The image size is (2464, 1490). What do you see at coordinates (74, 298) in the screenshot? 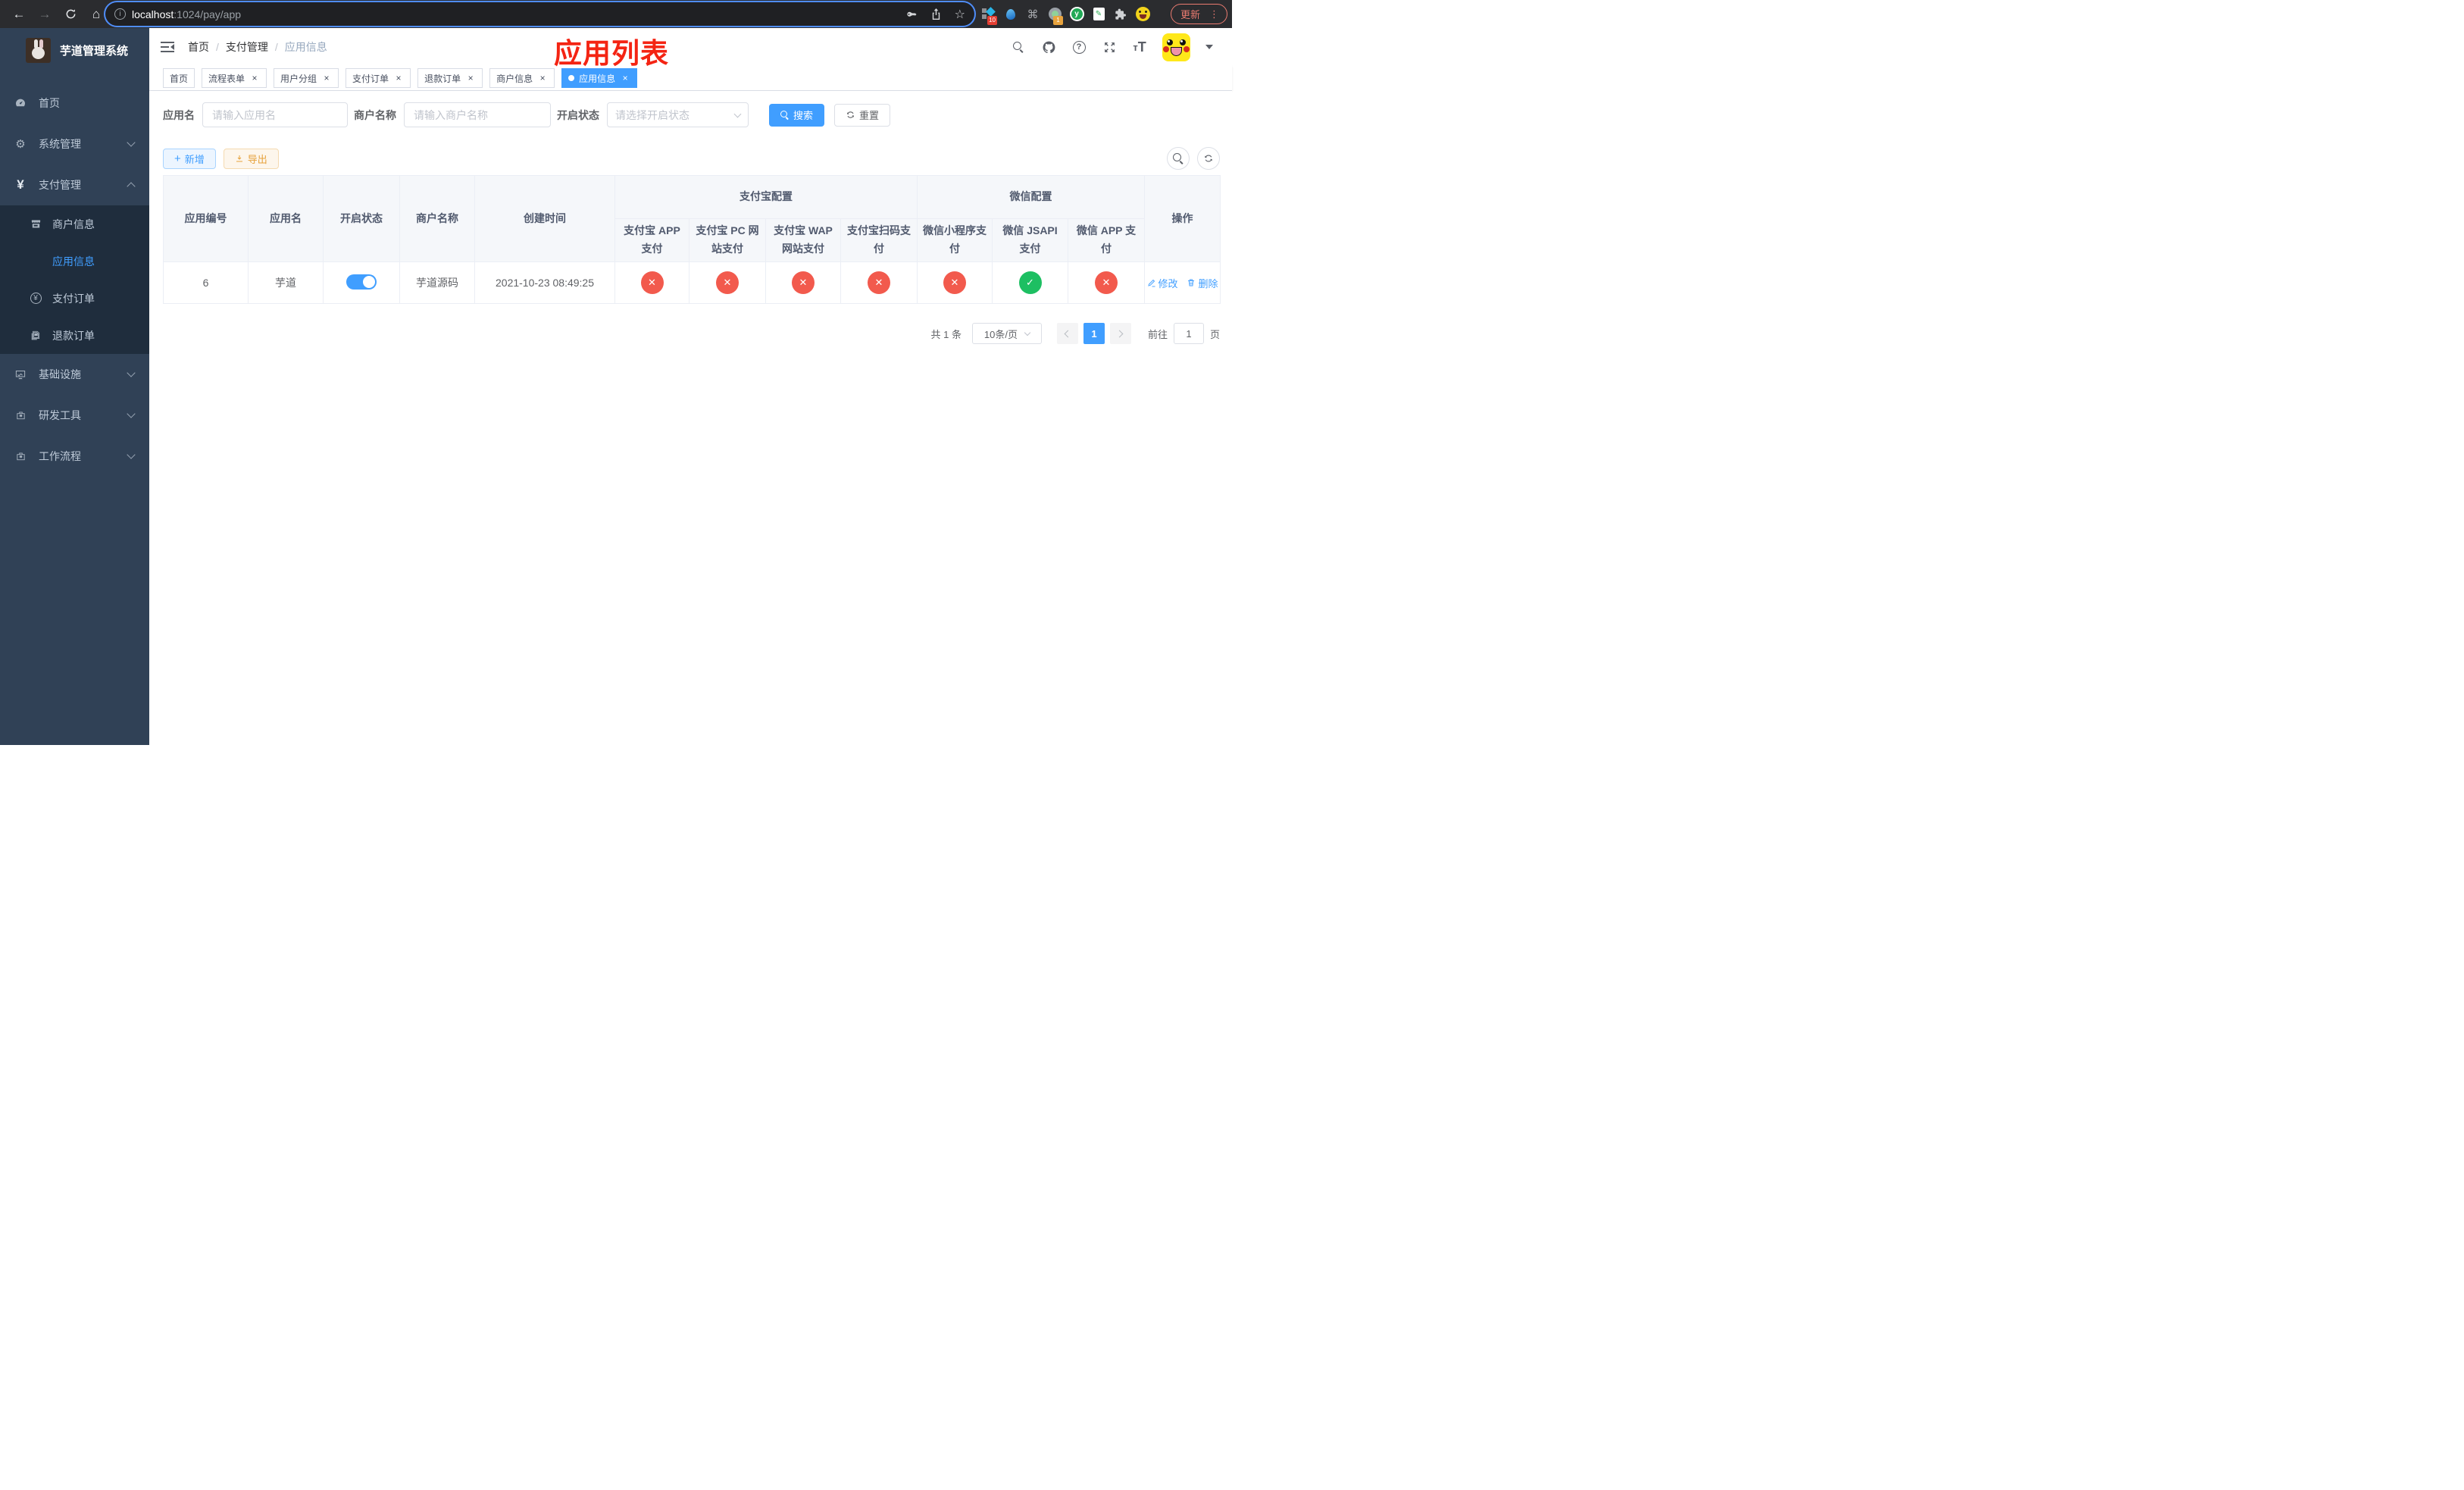
I see `sidebar-item-pay-order: ¥ 支付订单` at bounding box center [74, 298].